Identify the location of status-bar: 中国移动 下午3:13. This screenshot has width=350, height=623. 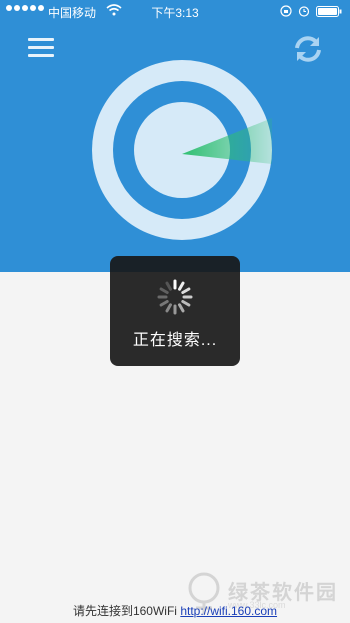
(175, 11).